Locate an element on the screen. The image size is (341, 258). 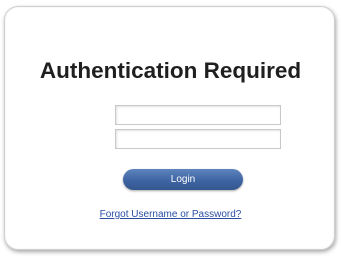
password-field is located at coordinates (198, 139).